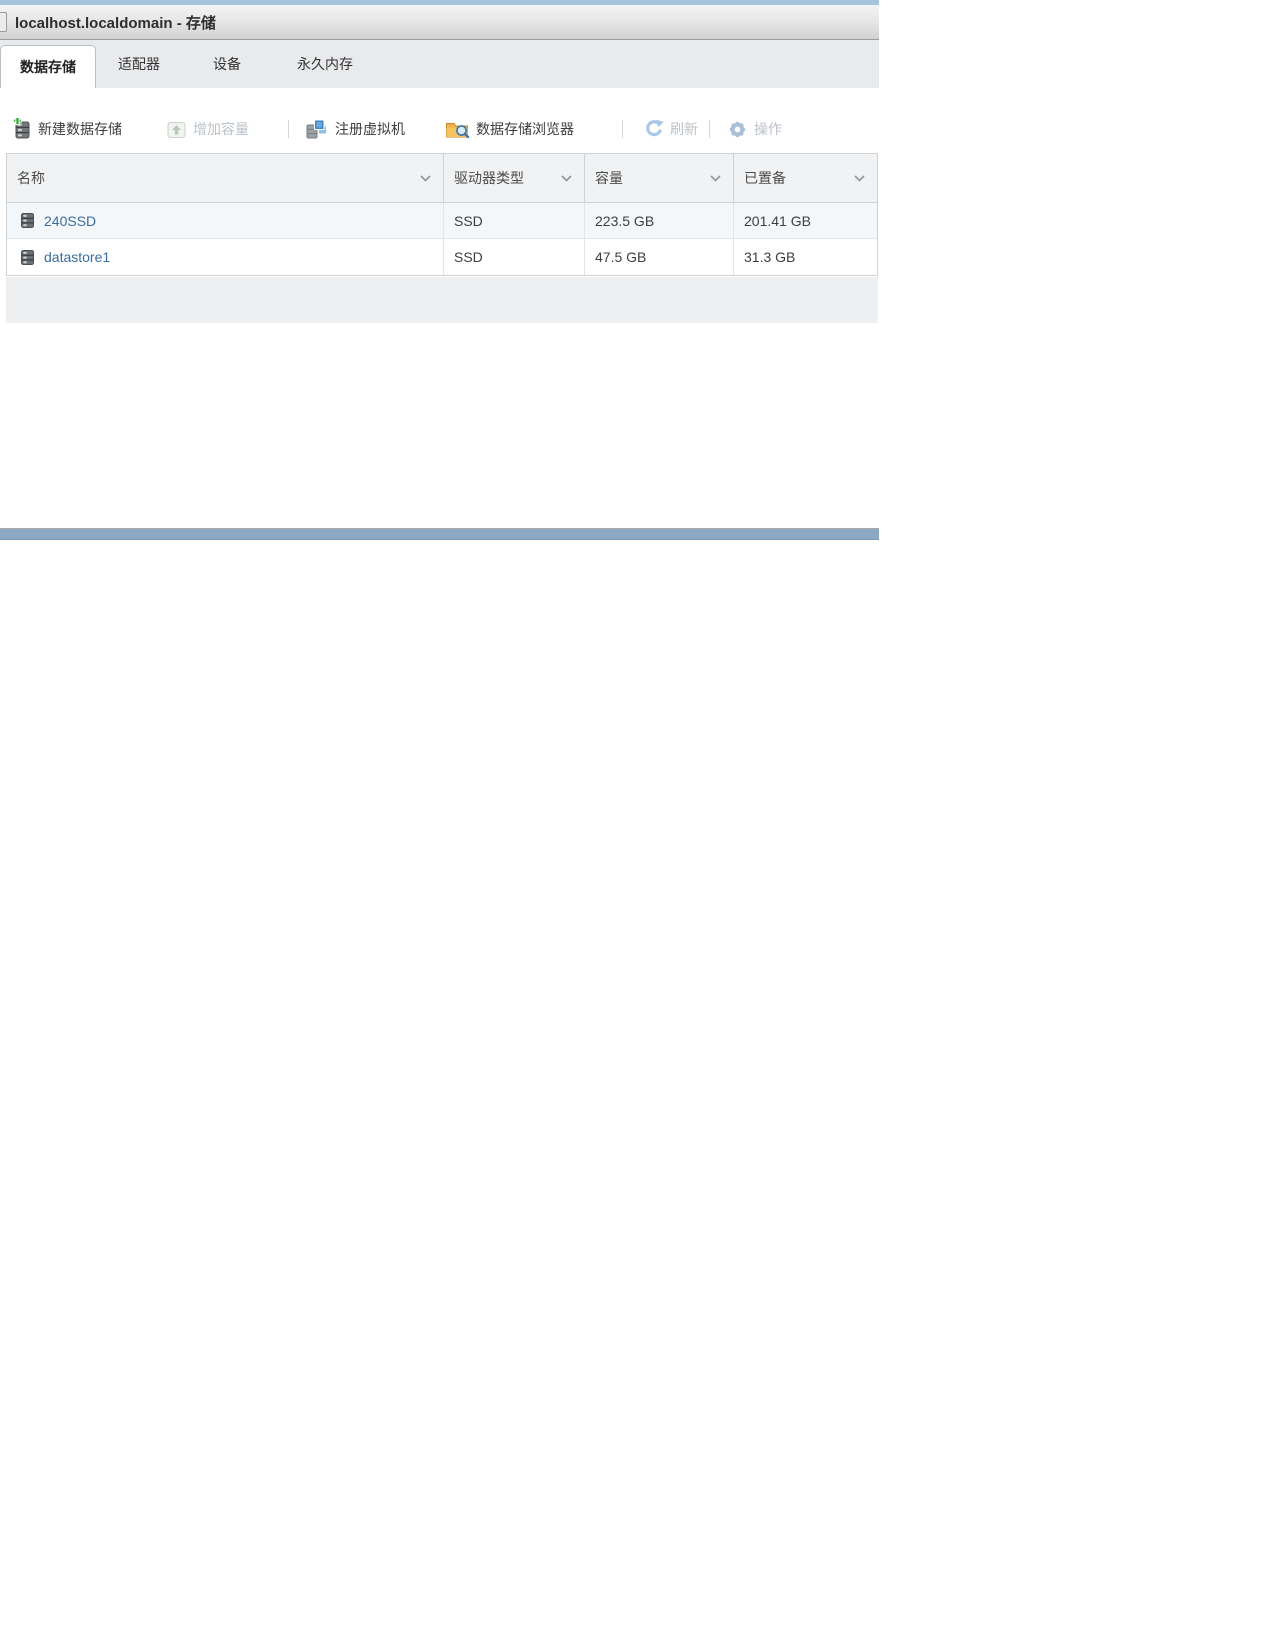  I want to click on column-header-drive-type: 驱动器类型, so click(514, 178).